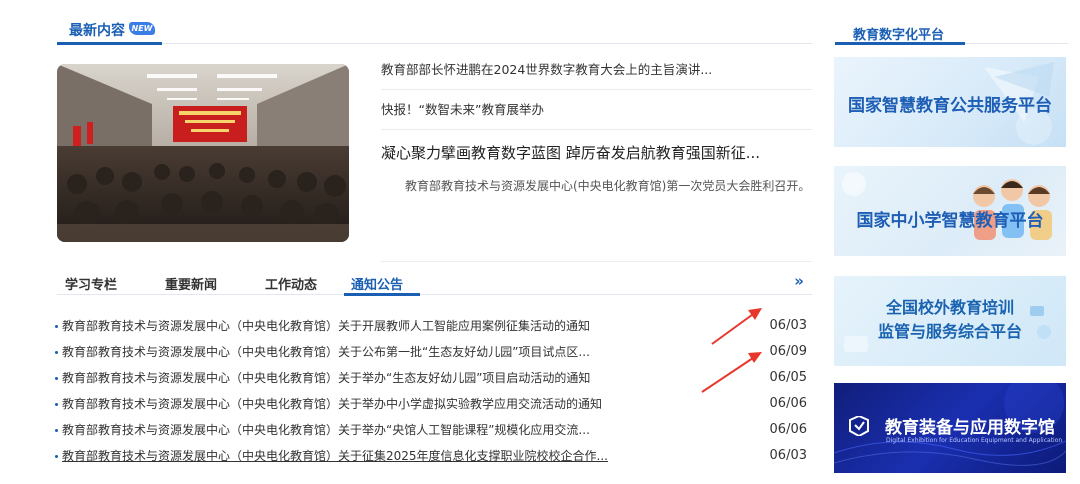 This screenshot has width=1080, height=484. What do you see at coordinates (608, 186) in the screenshot?
I see `featured-news-desc: 教育部教育技术与资源发展中心(中央电化教育馆)第一次党员大会胜利召开。` at bounding box center [608, 186].